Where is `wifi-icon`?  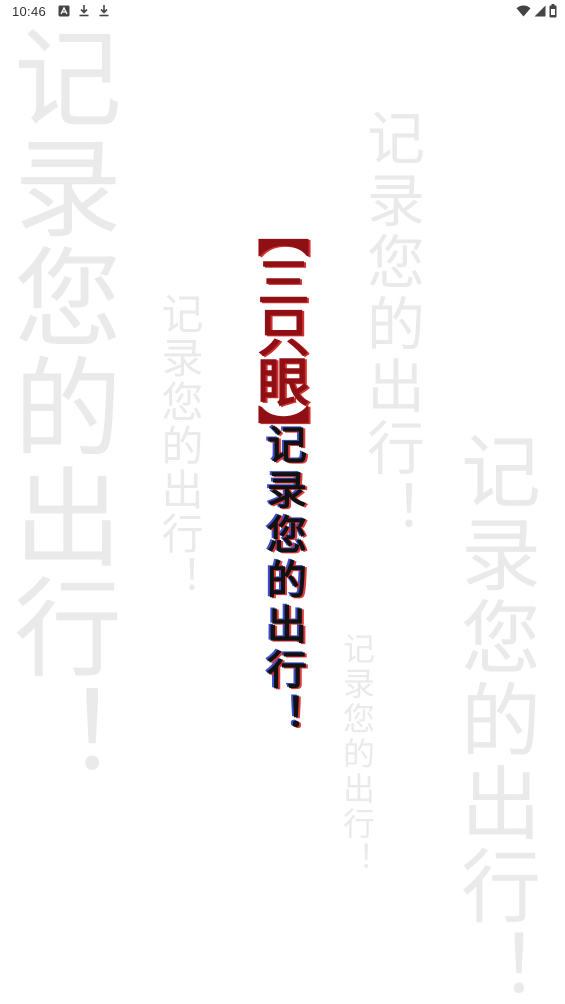
wifi-icon is located at coordinates (523, 11).